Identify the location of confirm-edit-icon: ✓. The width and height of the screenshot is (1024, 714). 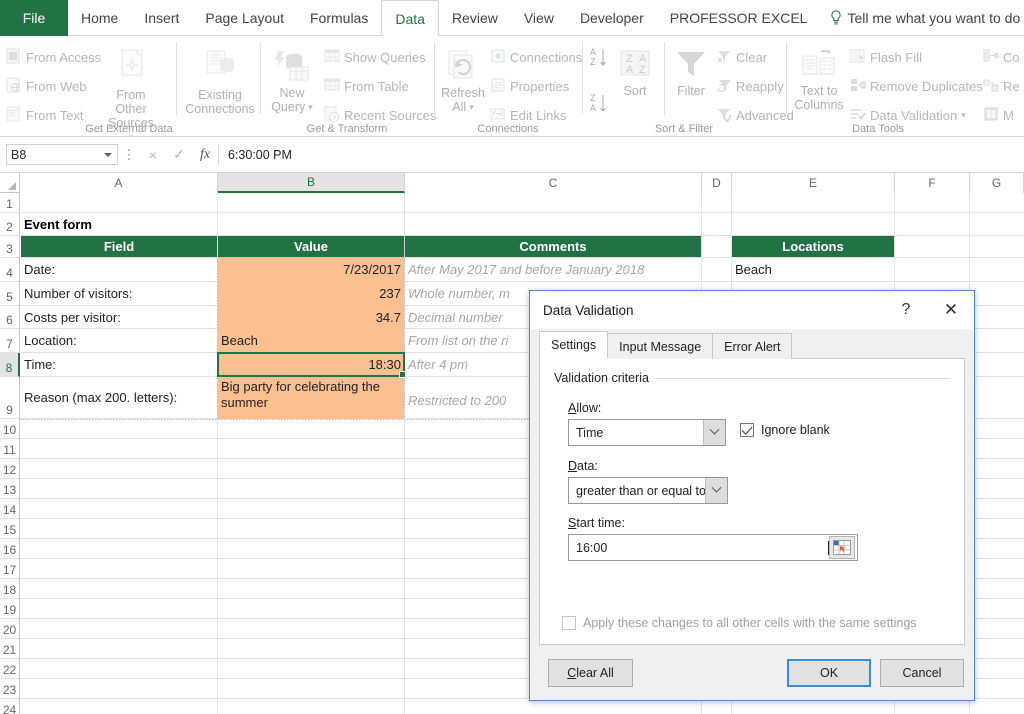
(179, 154).